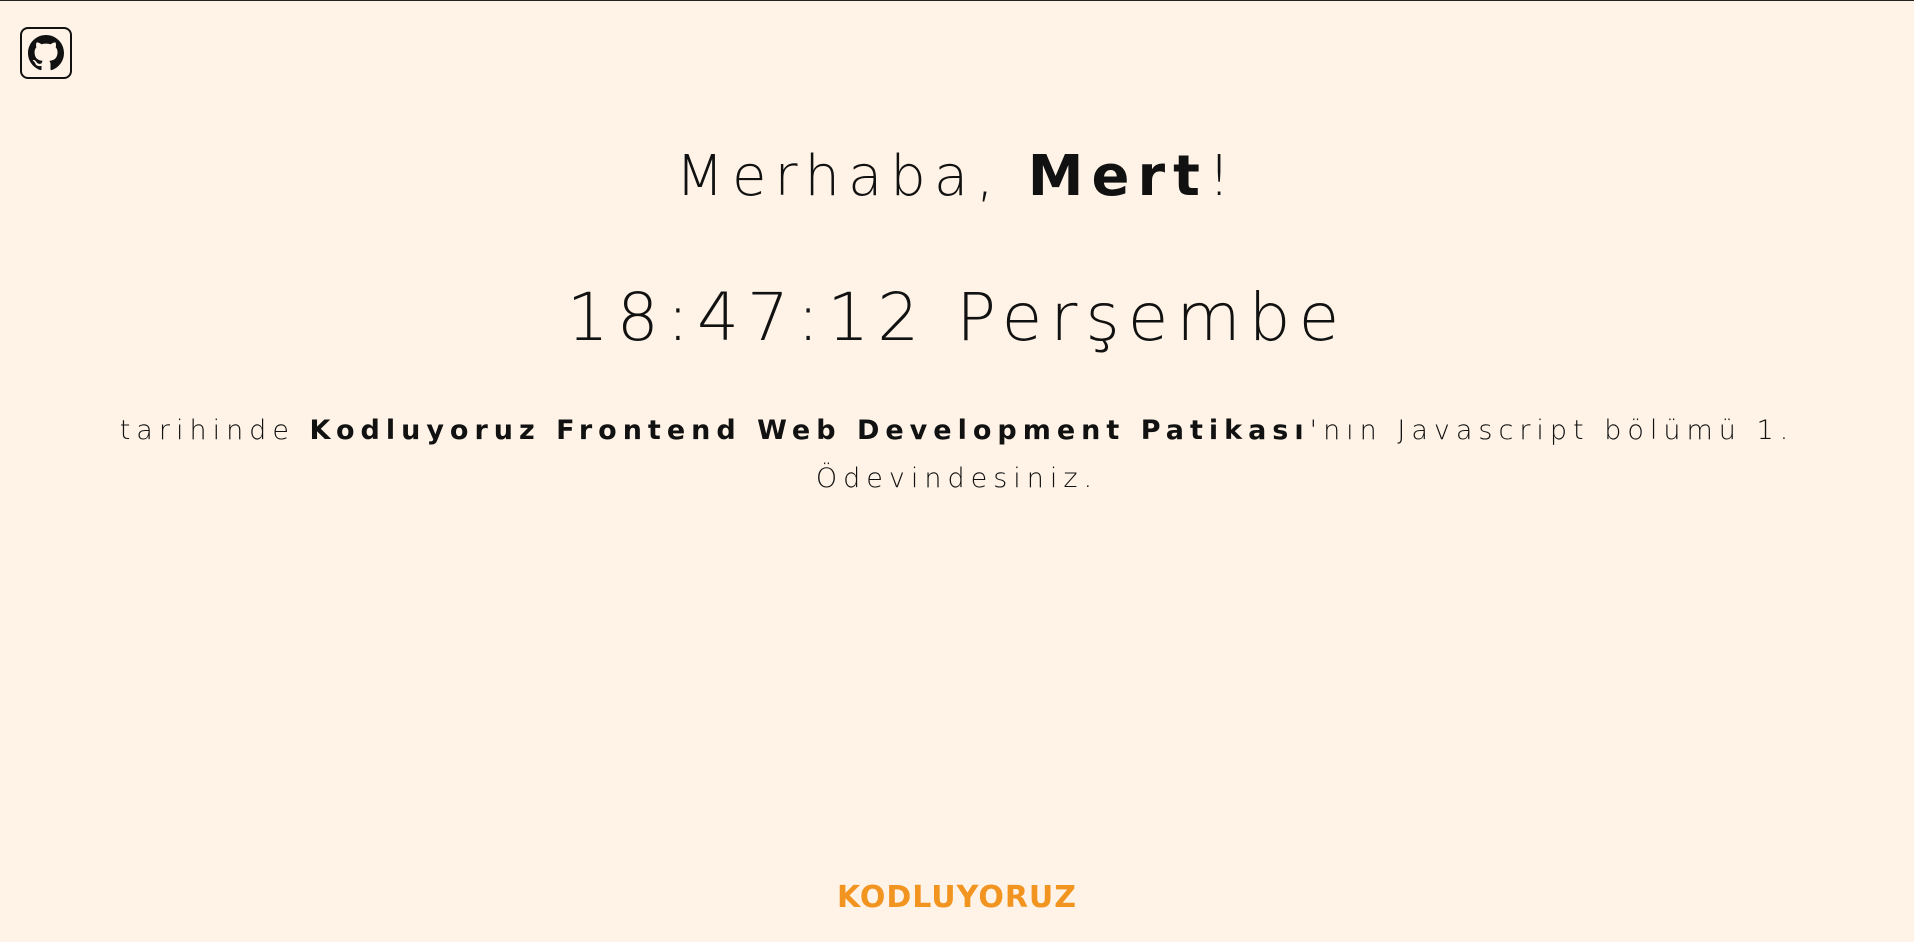 This screenshot has height=942, width=1914. What do you see at coordinates (957, 897) in the screenshot?
I see `kodluyoruz-logo: KODLUYORUZ` at bounding box center [957, 897].